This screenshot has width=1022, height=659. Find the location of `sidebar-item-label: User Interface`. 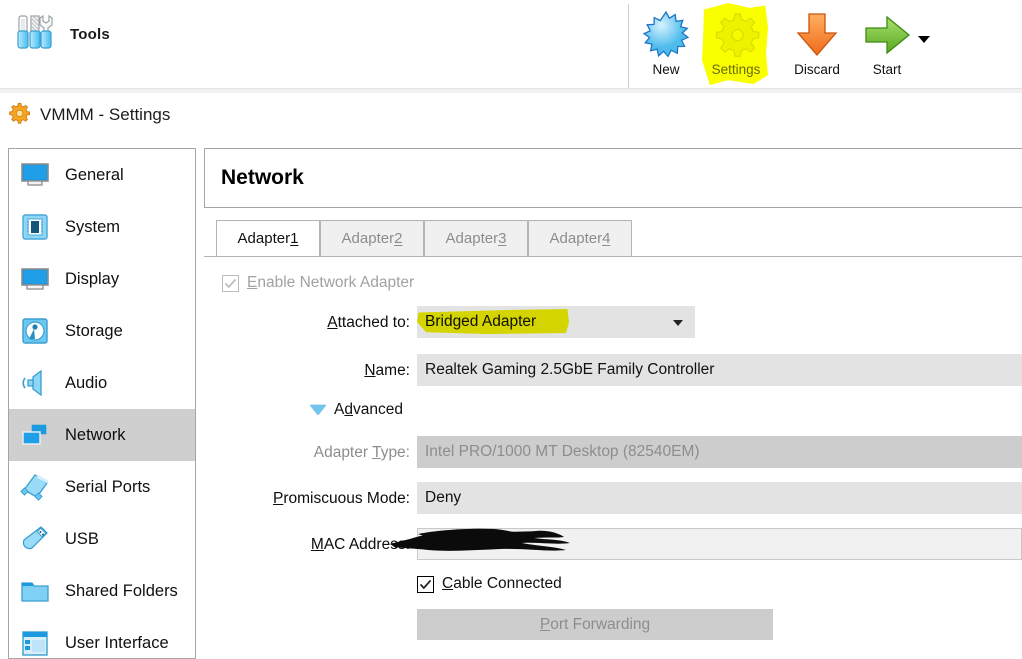

sidebar-item-label: User Interface is located at coordinates (117, 642).